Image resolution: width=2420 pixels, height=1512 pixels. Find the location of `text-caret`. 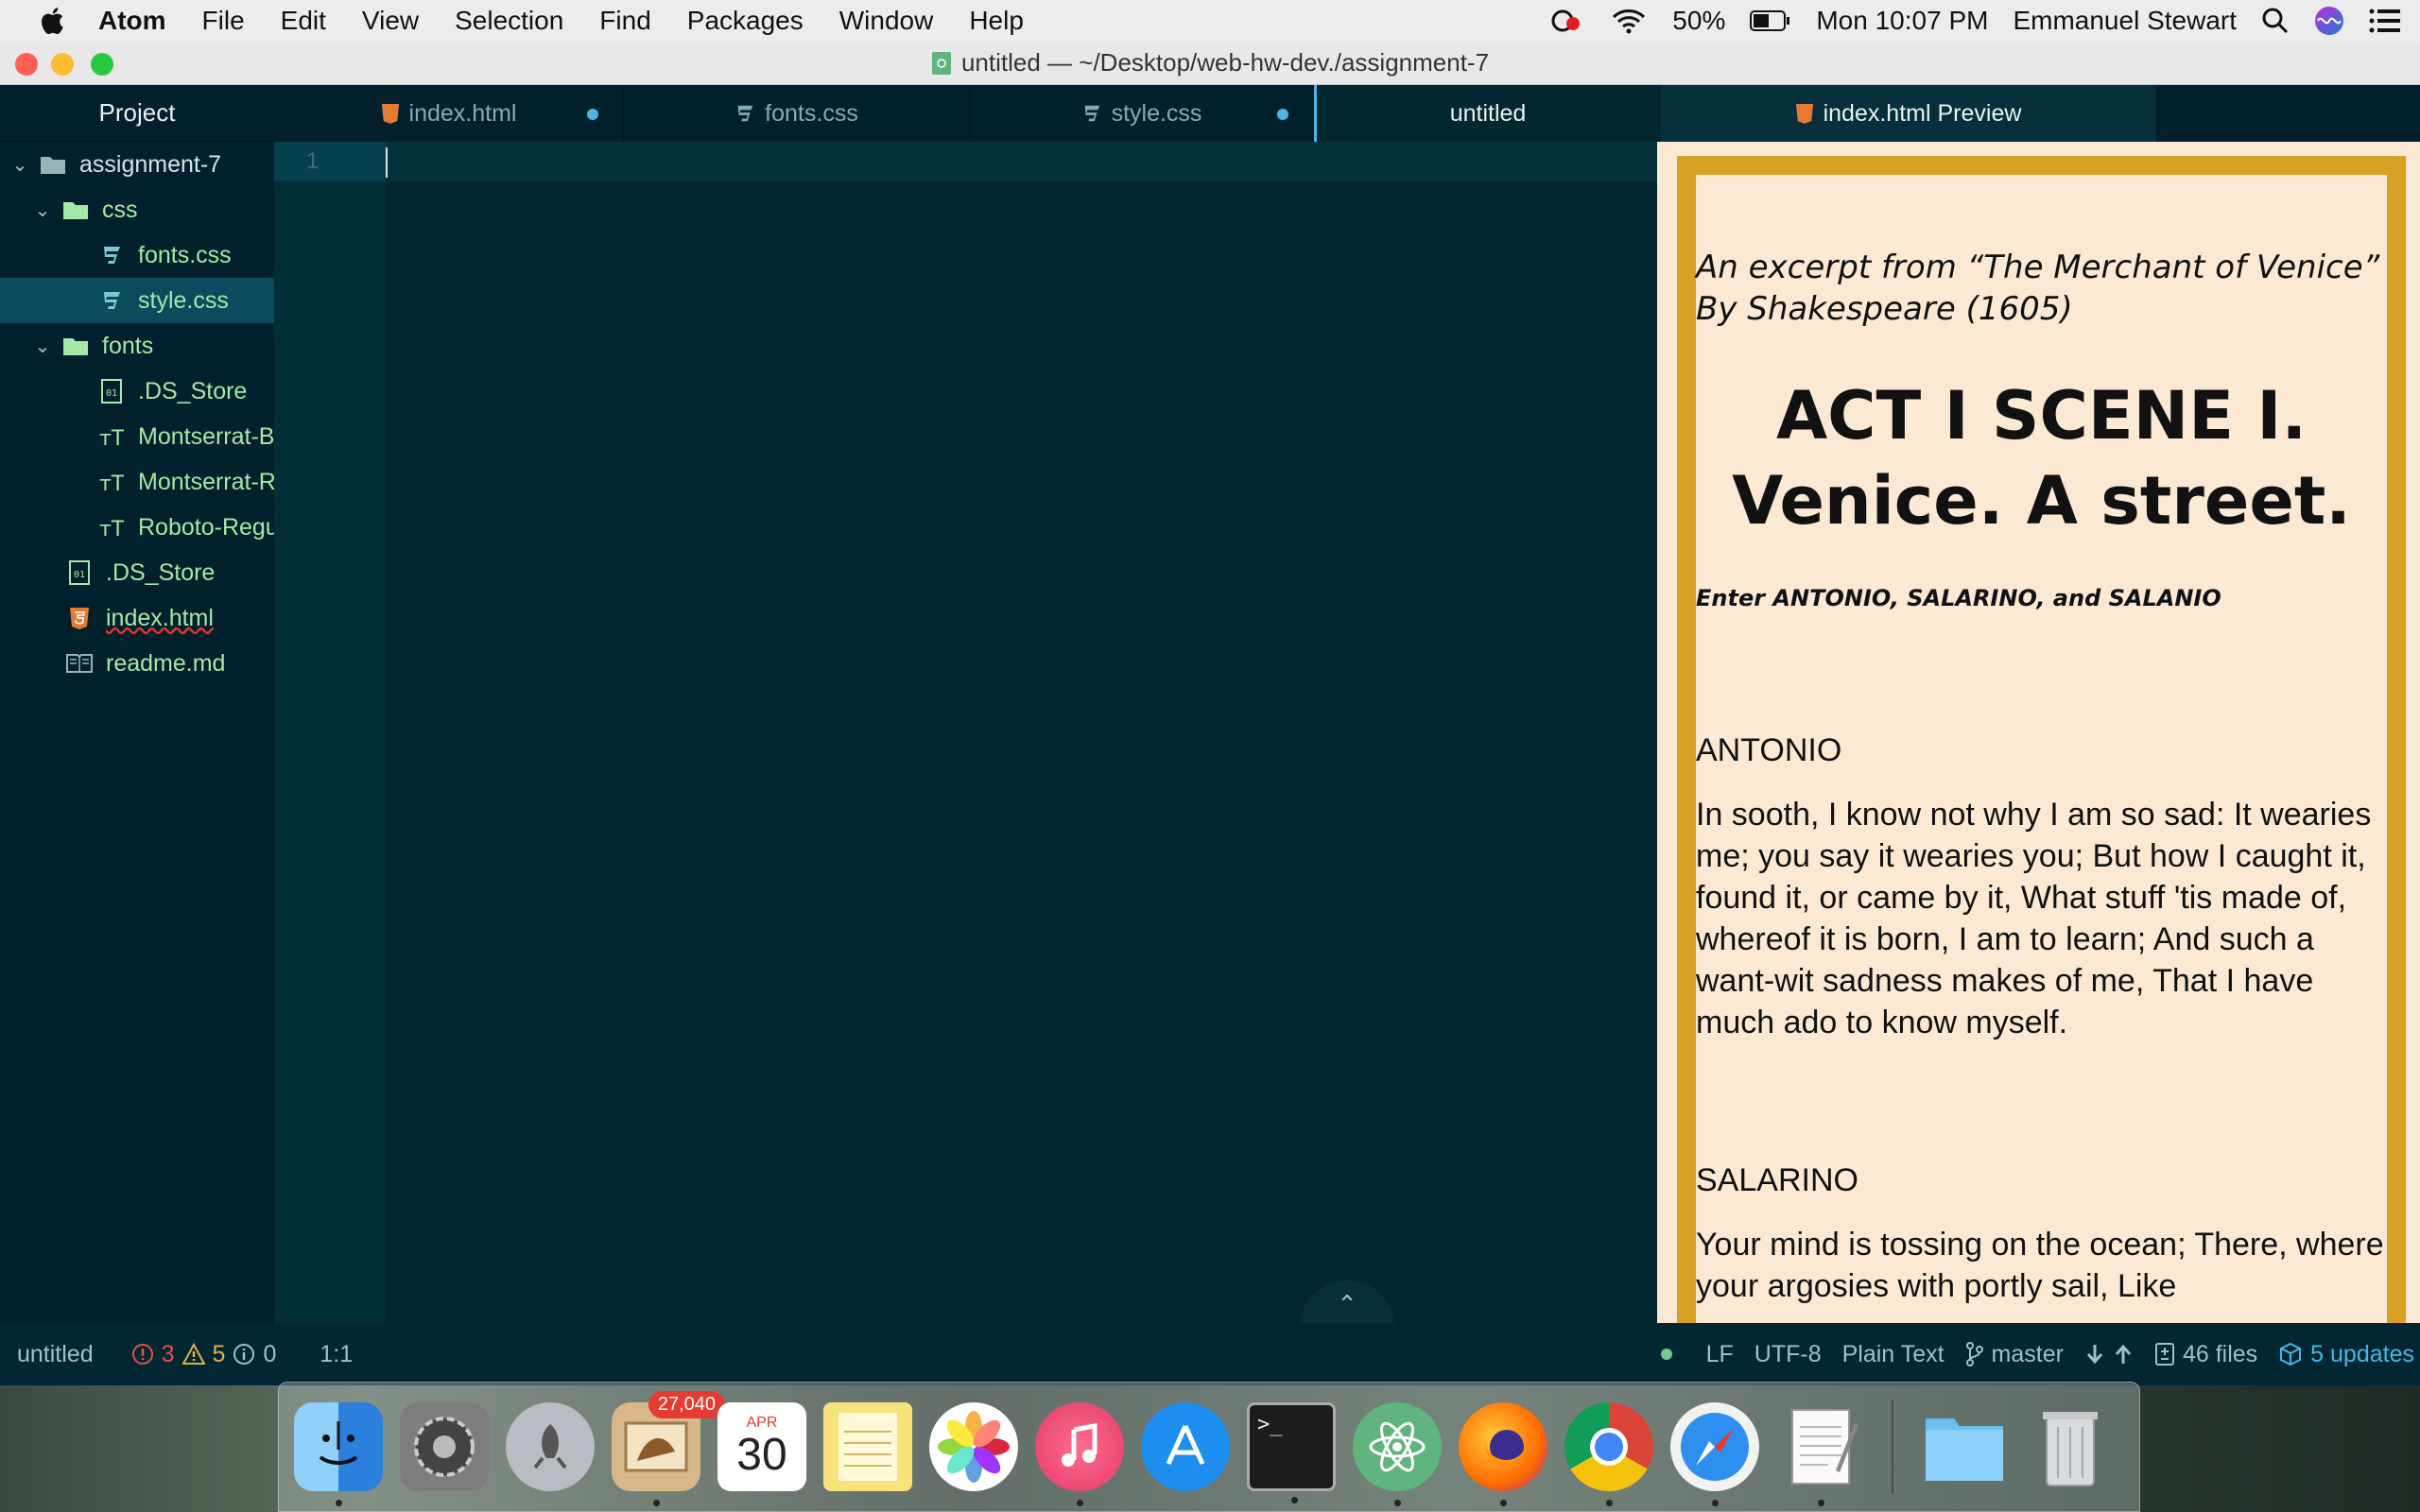

text-caret is located at coordinates (387, 162).